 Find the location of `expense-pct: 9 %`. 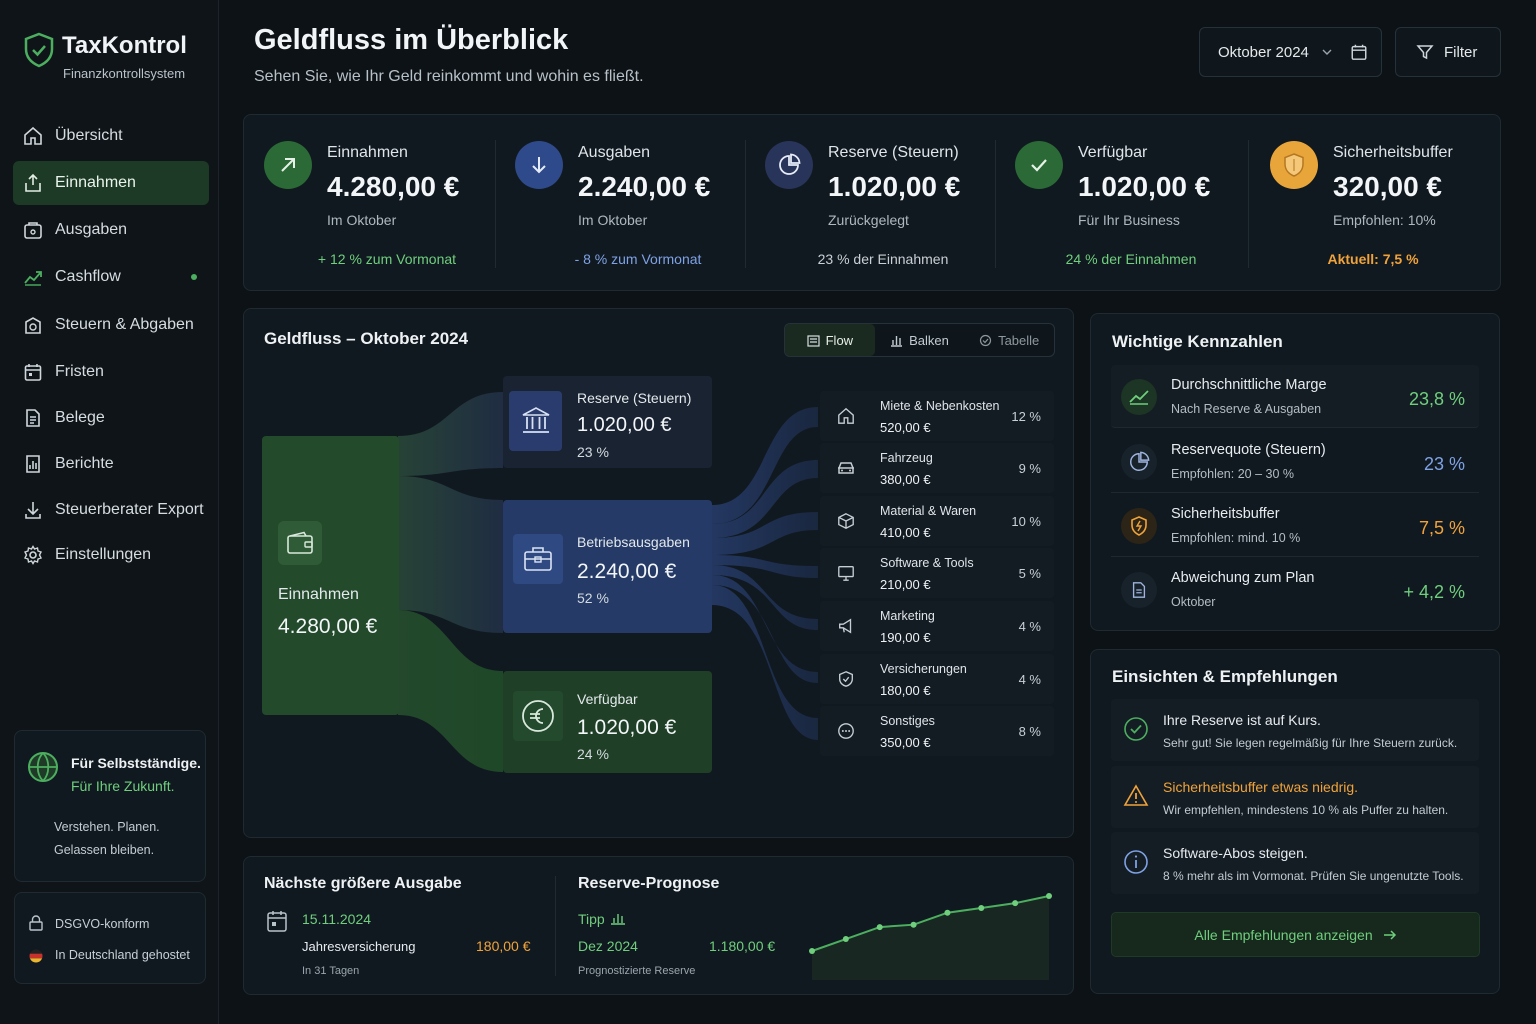

expense-pct: 9 % is located at coordinates (1029, 468).